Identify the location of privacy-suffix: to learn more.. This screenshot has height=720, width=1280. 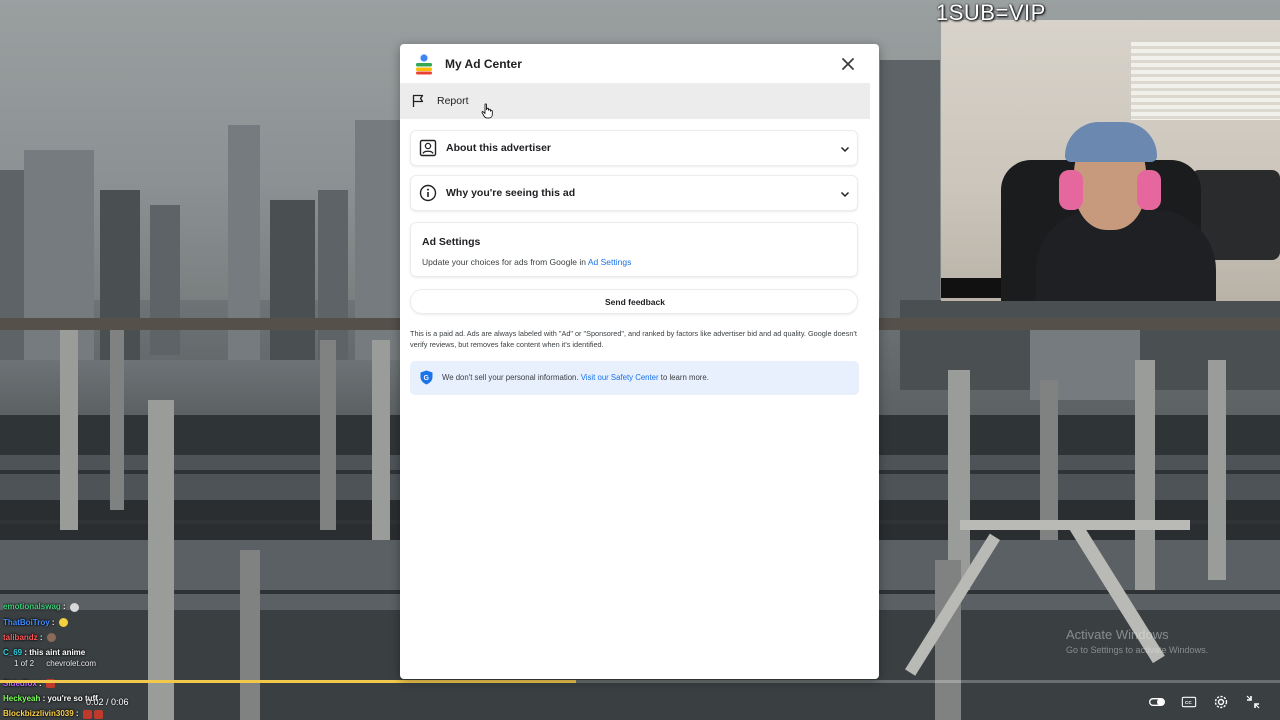
(683, 377).